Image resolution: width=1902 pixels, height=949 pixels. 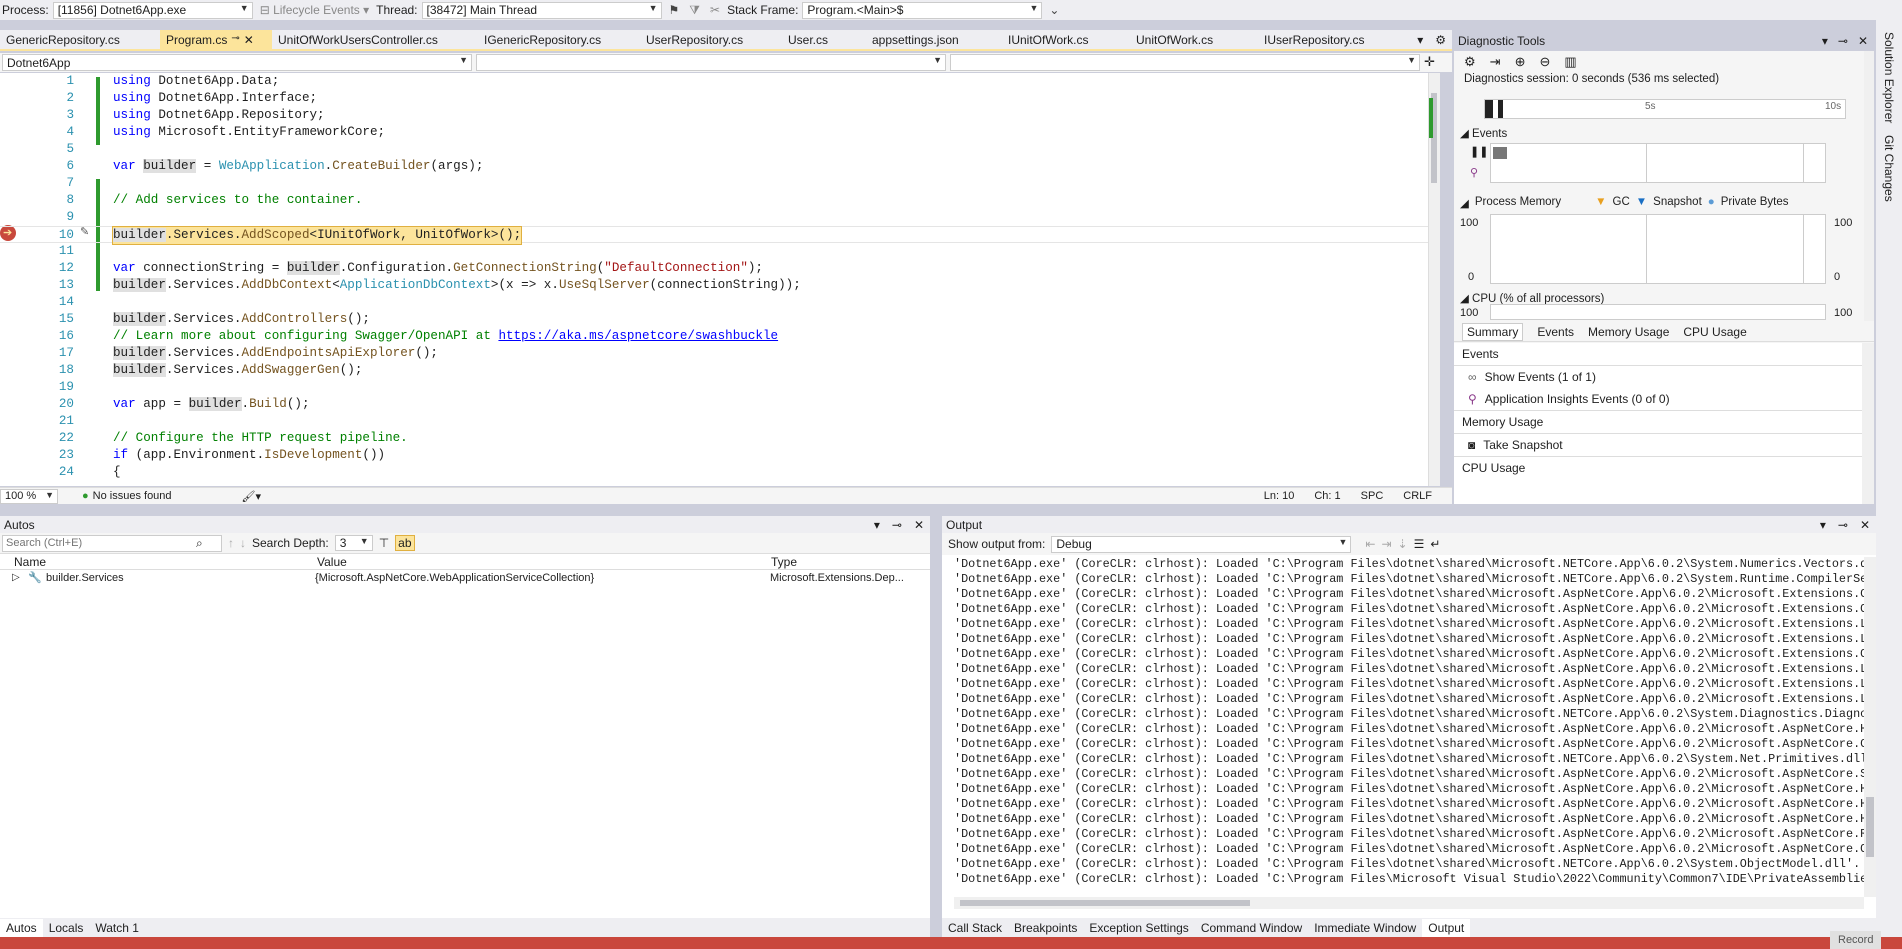 I want to click on tab-autos: Autos, so click(x=21, y=927).